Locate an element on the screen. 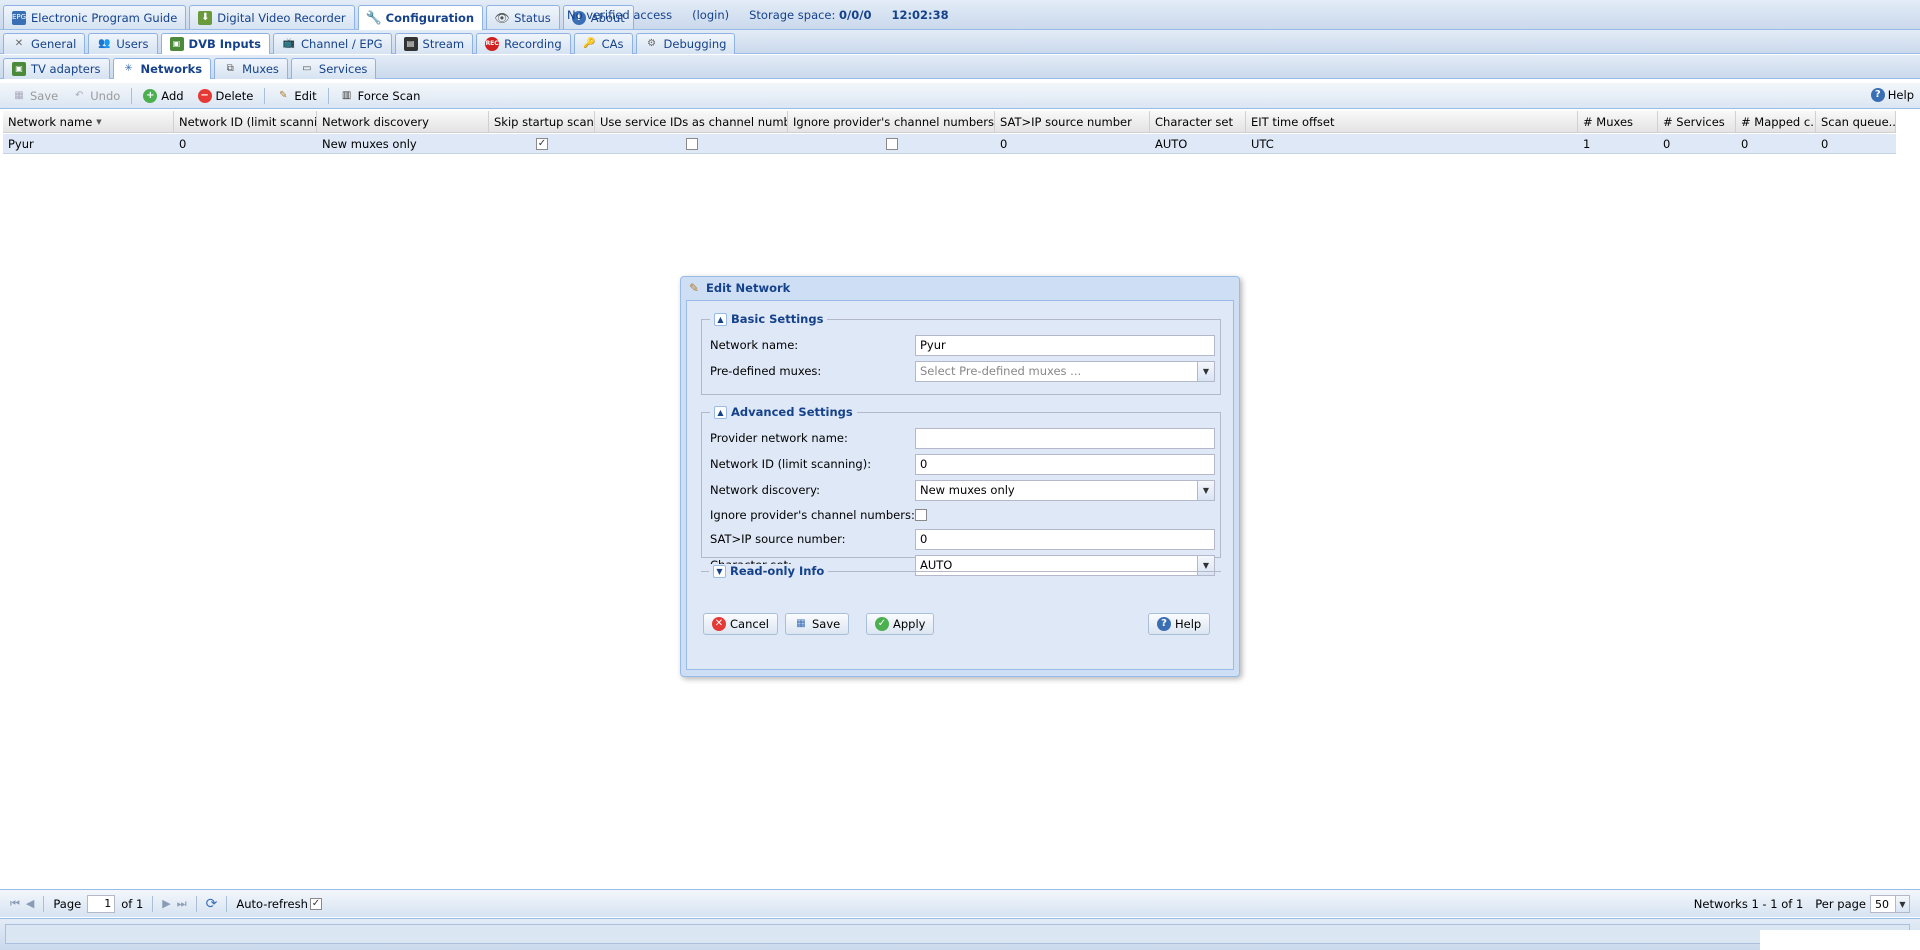 The height and width of the screenshot is (950, 1920). apply-button: ✓ Apply is located at coordinates (900, 624).